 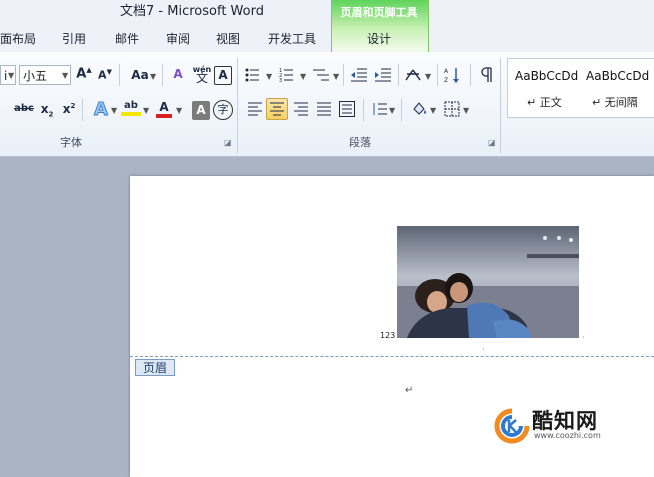 I want to click on borders-dropdown-icon: ▼, so click(x=466, y=110).